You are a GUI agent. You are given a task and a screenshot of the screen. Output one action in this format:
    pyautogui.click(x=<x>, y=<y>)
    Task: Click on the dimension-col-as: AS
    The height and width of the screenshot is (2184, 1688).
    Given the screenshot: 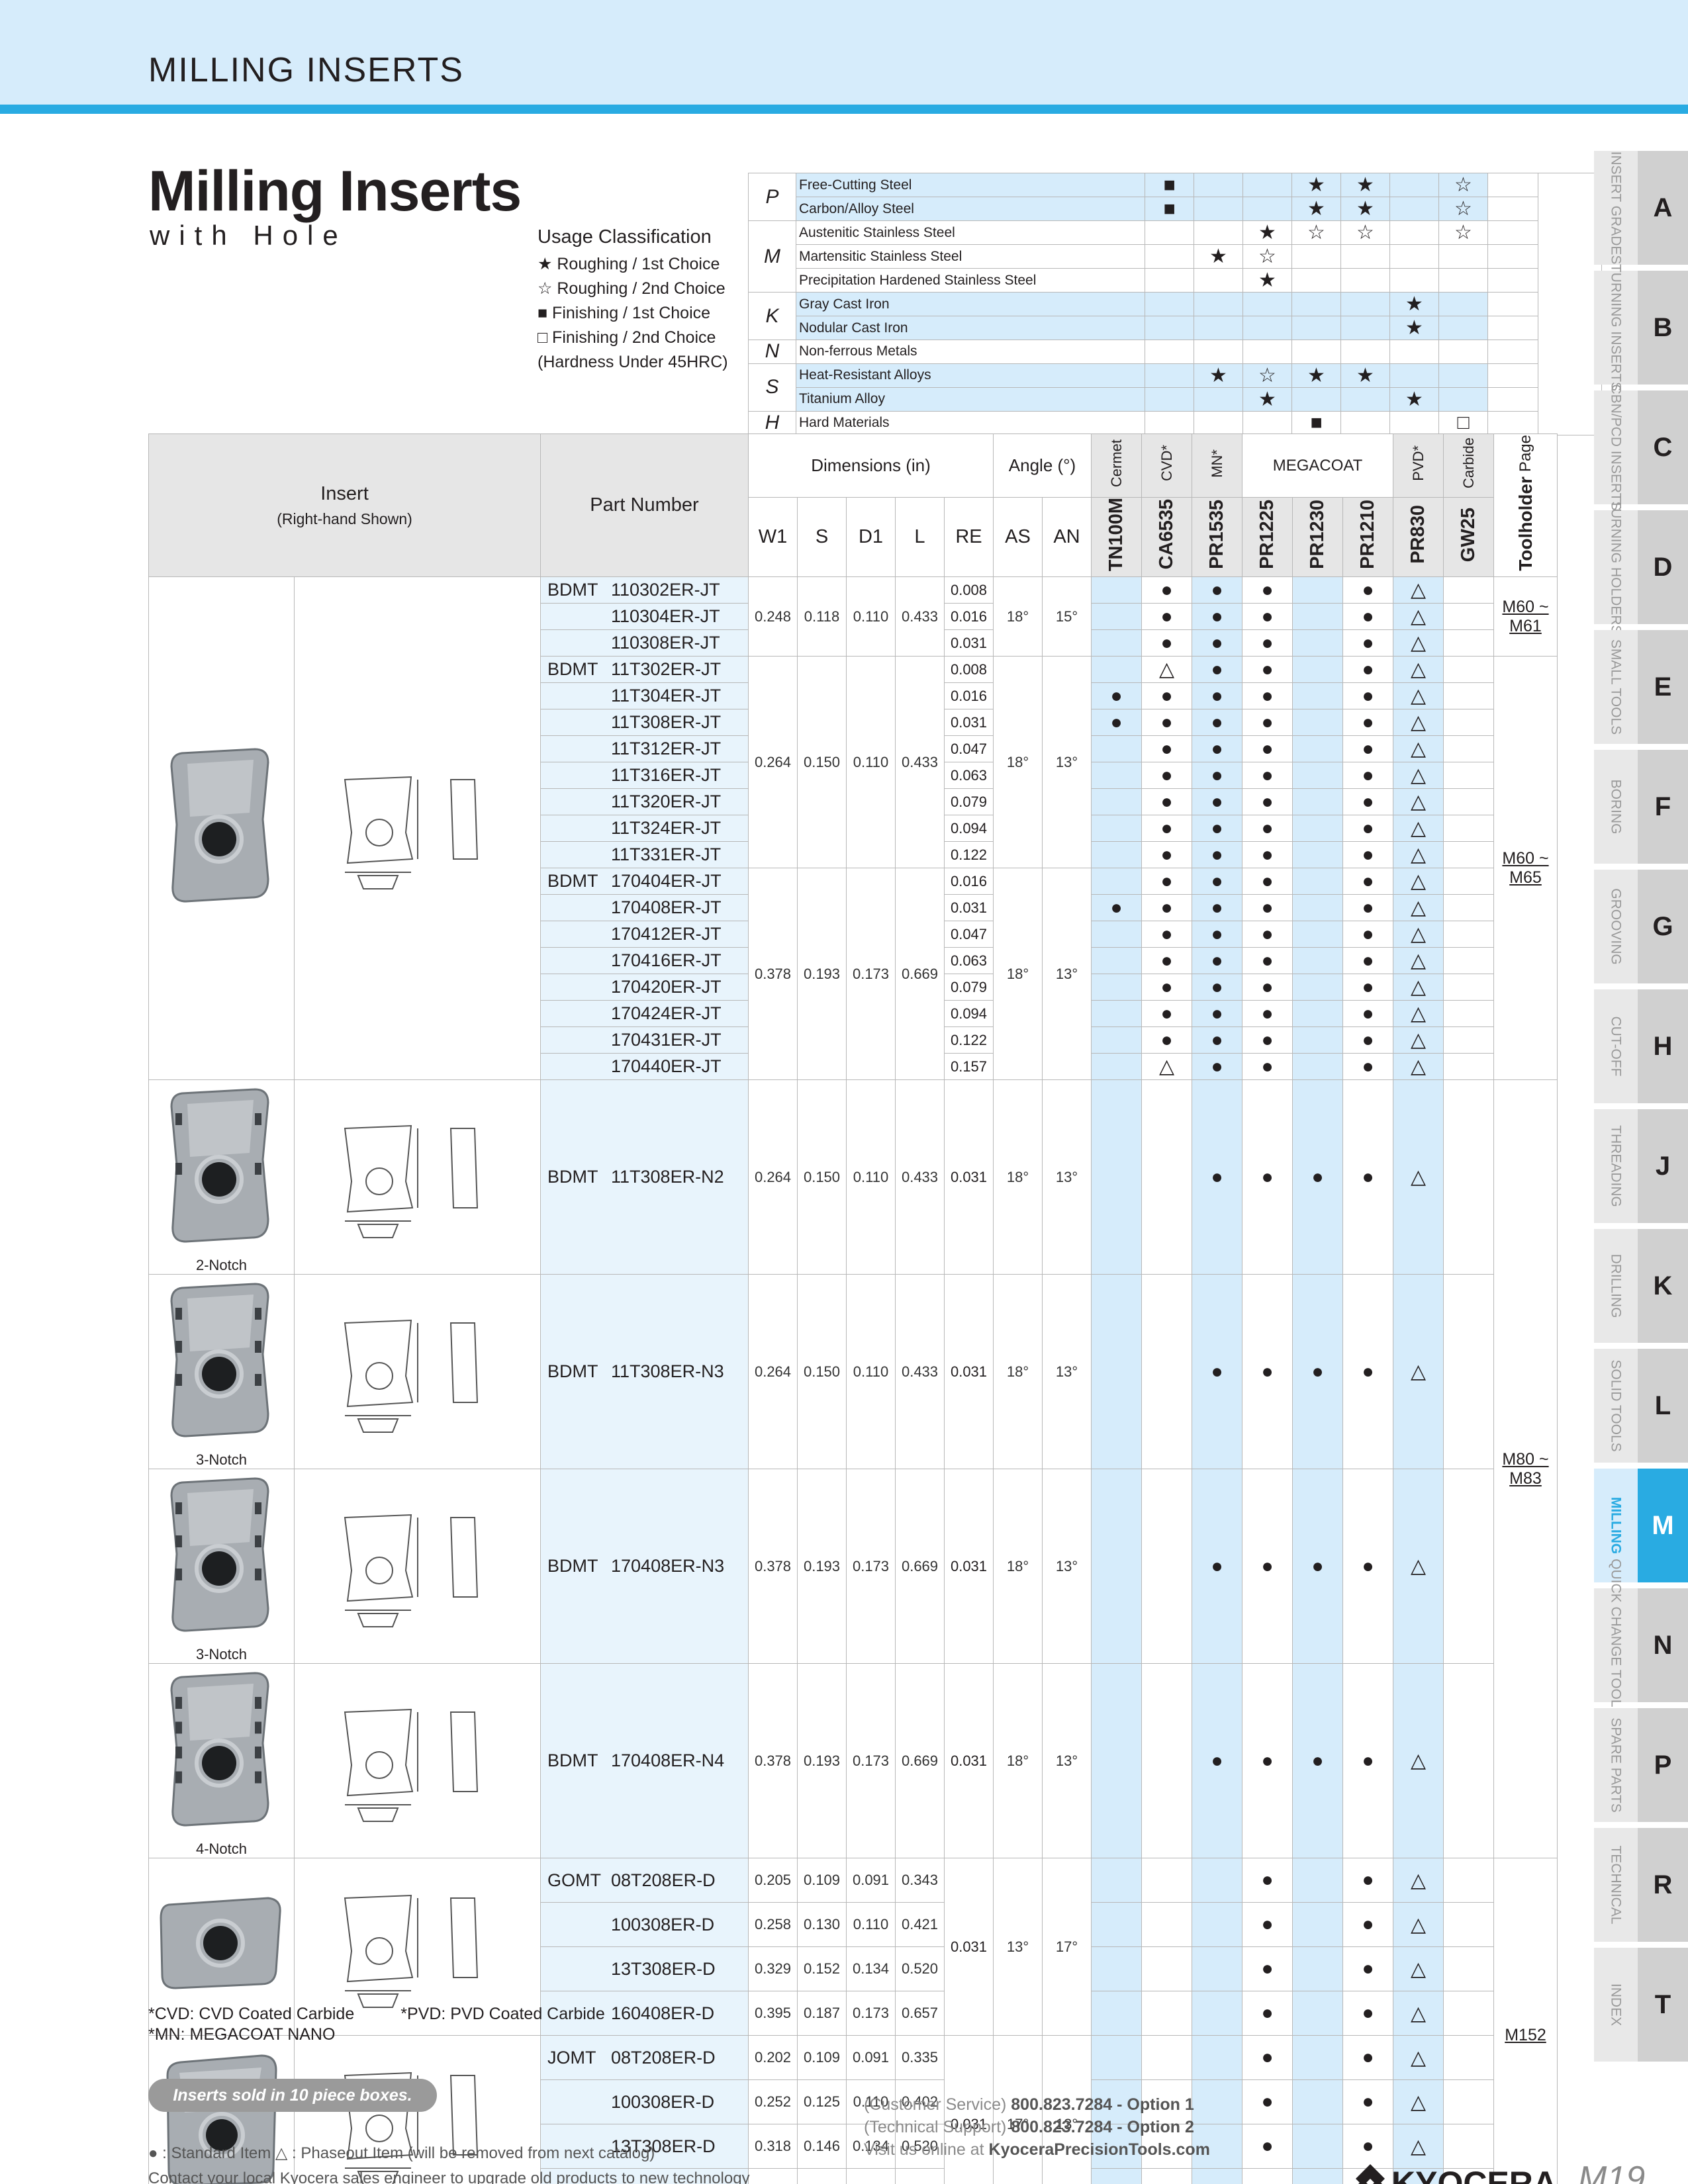 What is the action you would take?
    pyautogui.click(x=1018, y=537)
    